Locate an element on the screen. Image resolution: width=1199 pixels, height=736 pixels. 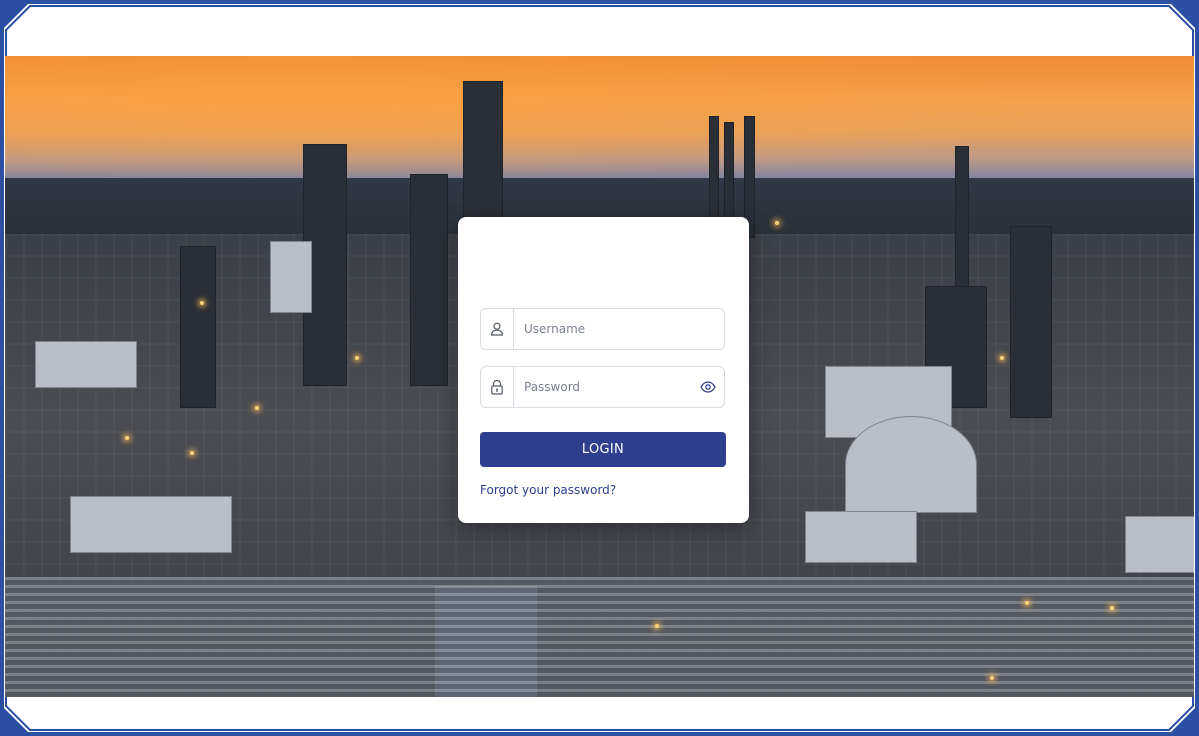
user-icon is located at coordinates (497, 329).